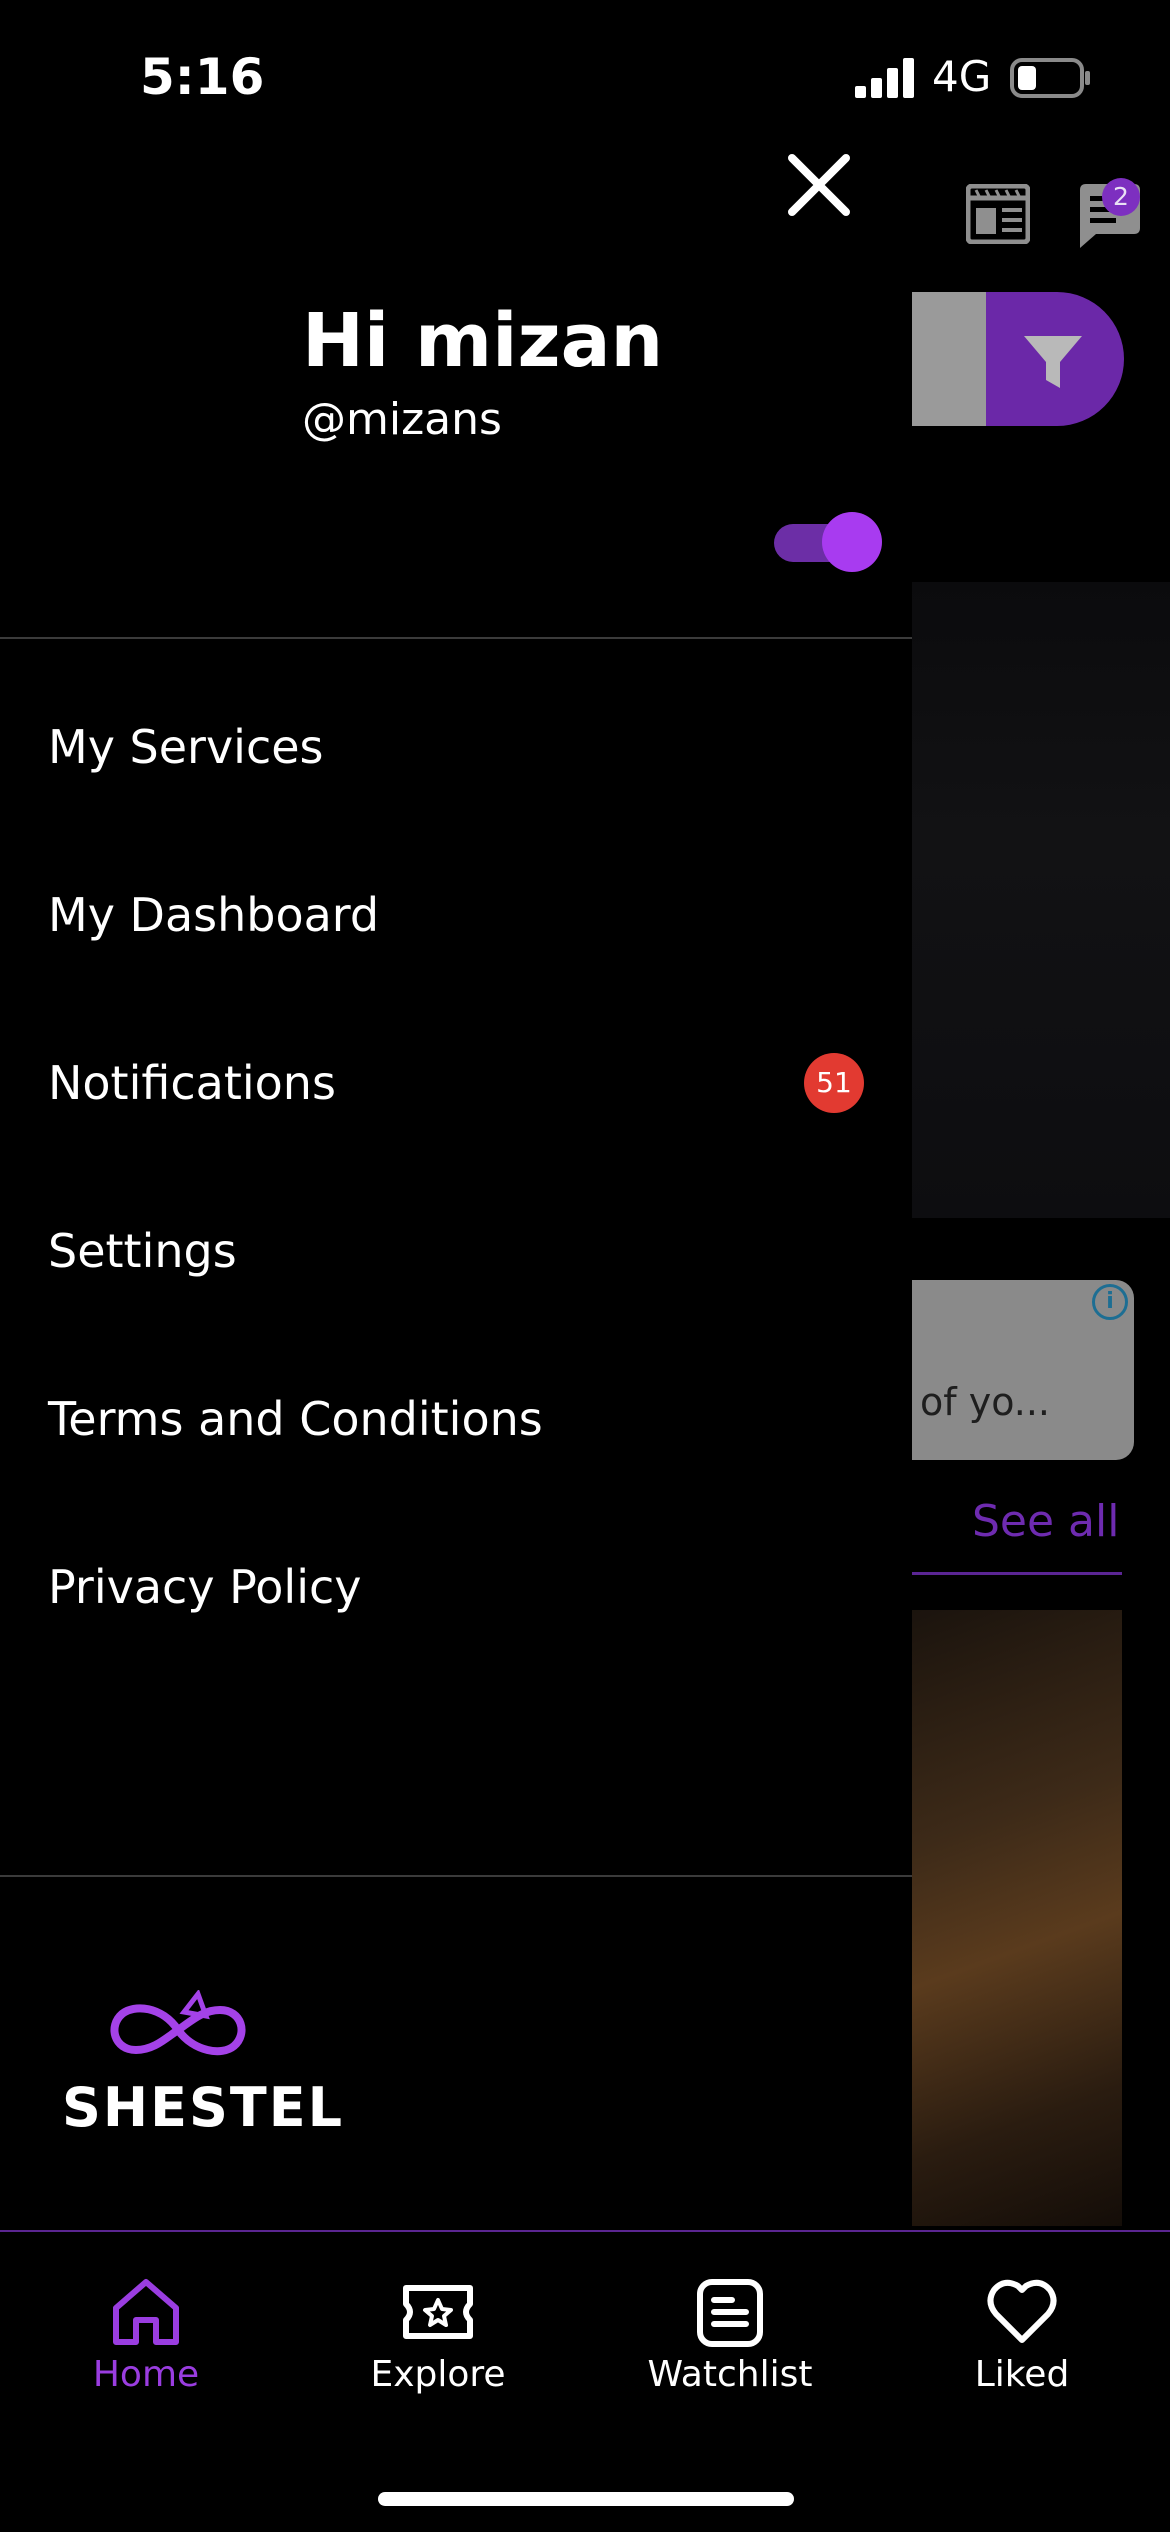 Image resolution: width=1170 pixels, height=2532 pixels. Describe the element at coordinates (203, 2107) in the screenshot. I see `brand-name: SHESTEL` at that location.